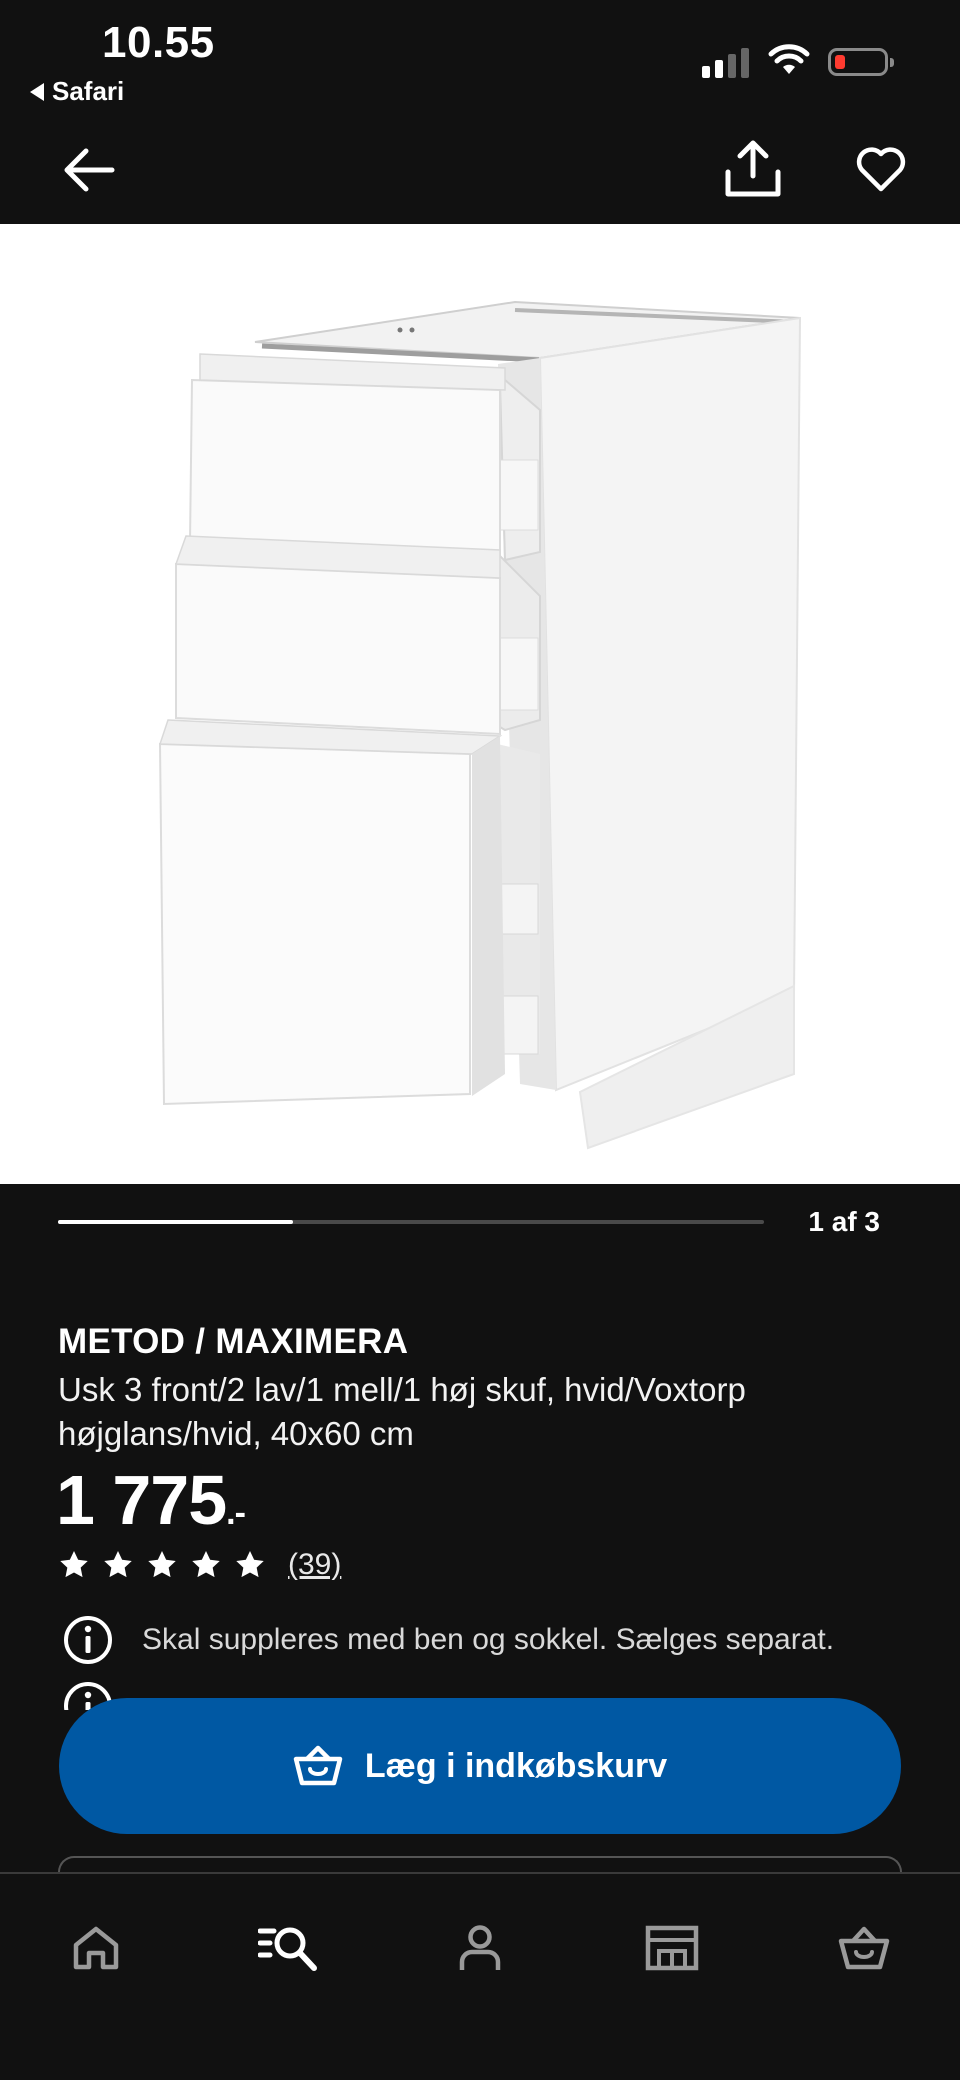 This screenshot has width=960, height=2080. What do you see at coordinates (844, 1221) in the screenshot?
I see `gallery-counter: 1 af 3` at bounding box center [844, 1221].